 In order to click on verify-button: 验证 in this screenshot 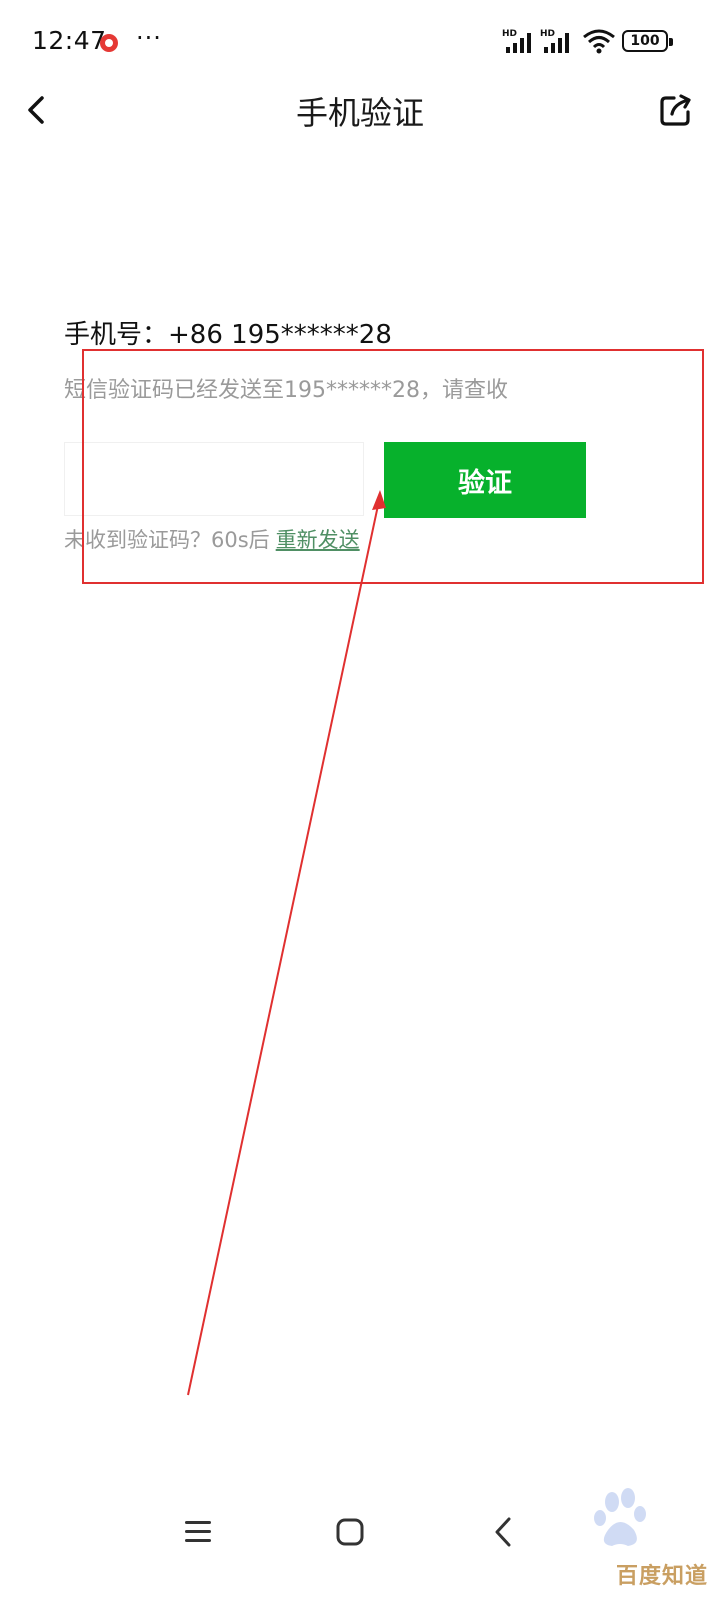, I will do `click(485, 480)`.